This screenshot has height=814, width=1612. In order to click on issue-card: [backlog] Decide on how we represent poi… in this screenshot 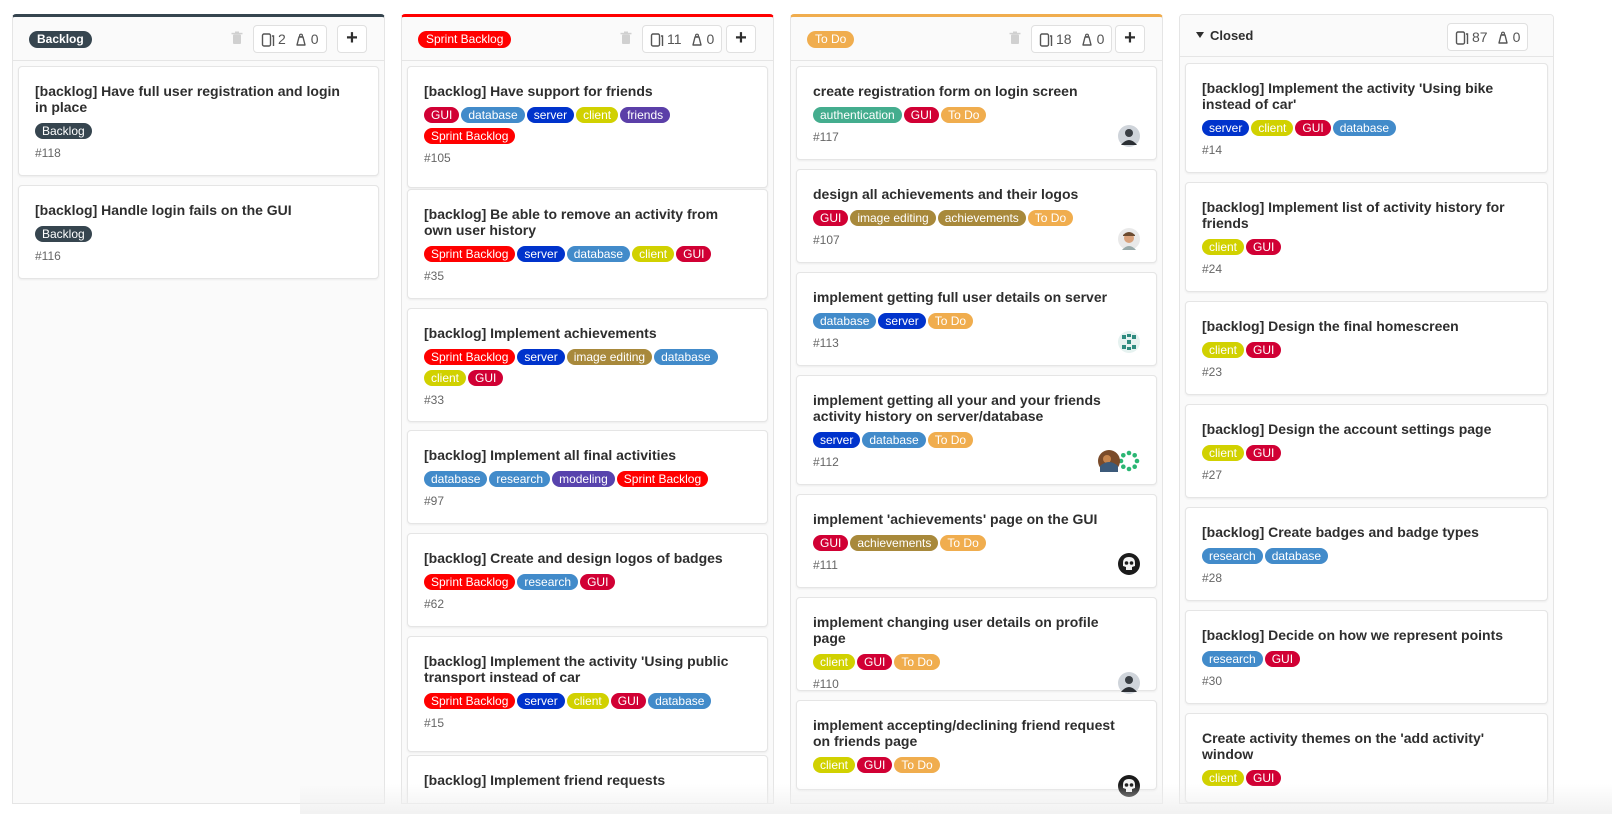, I will do `click(1366, 657)`.